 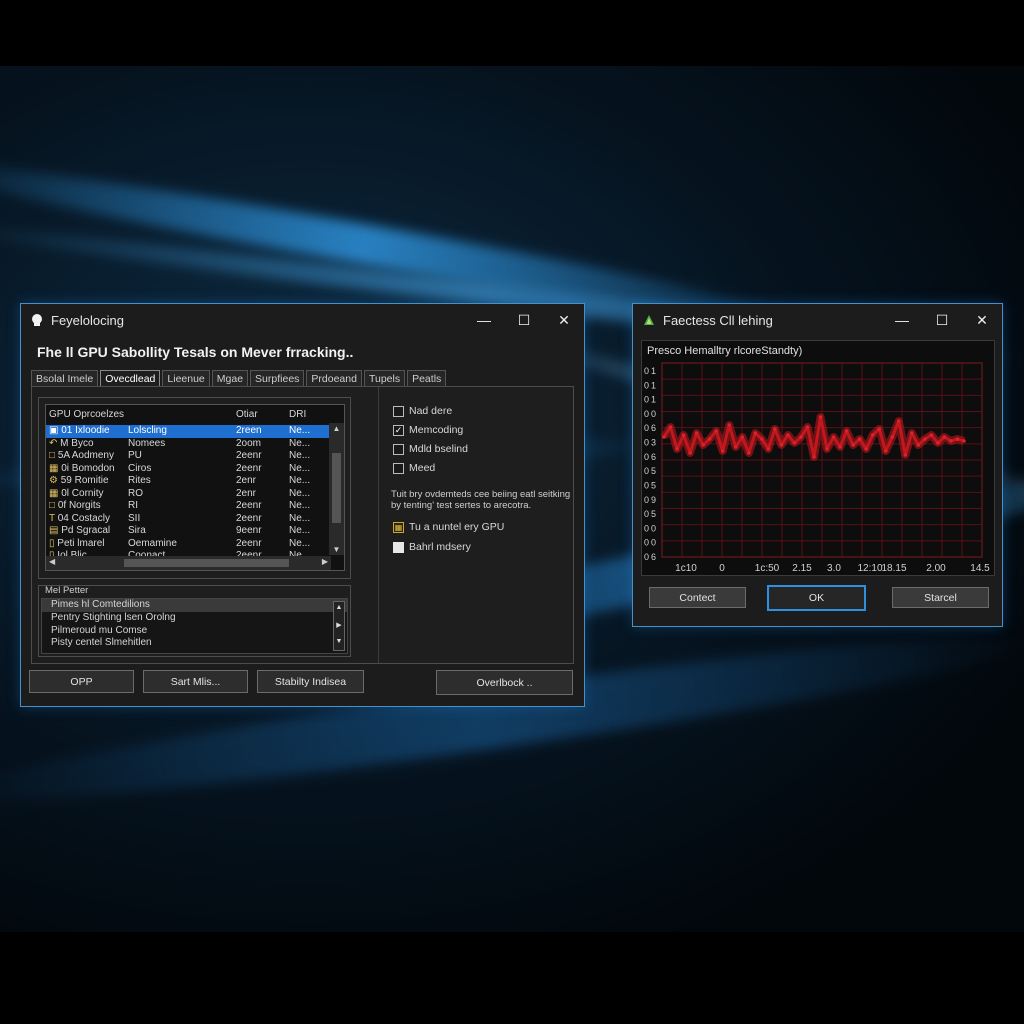 What do you see at coordinates (135, 455) in the screenshot?
I see `row-type: PU` at bounding box center [135, 455].